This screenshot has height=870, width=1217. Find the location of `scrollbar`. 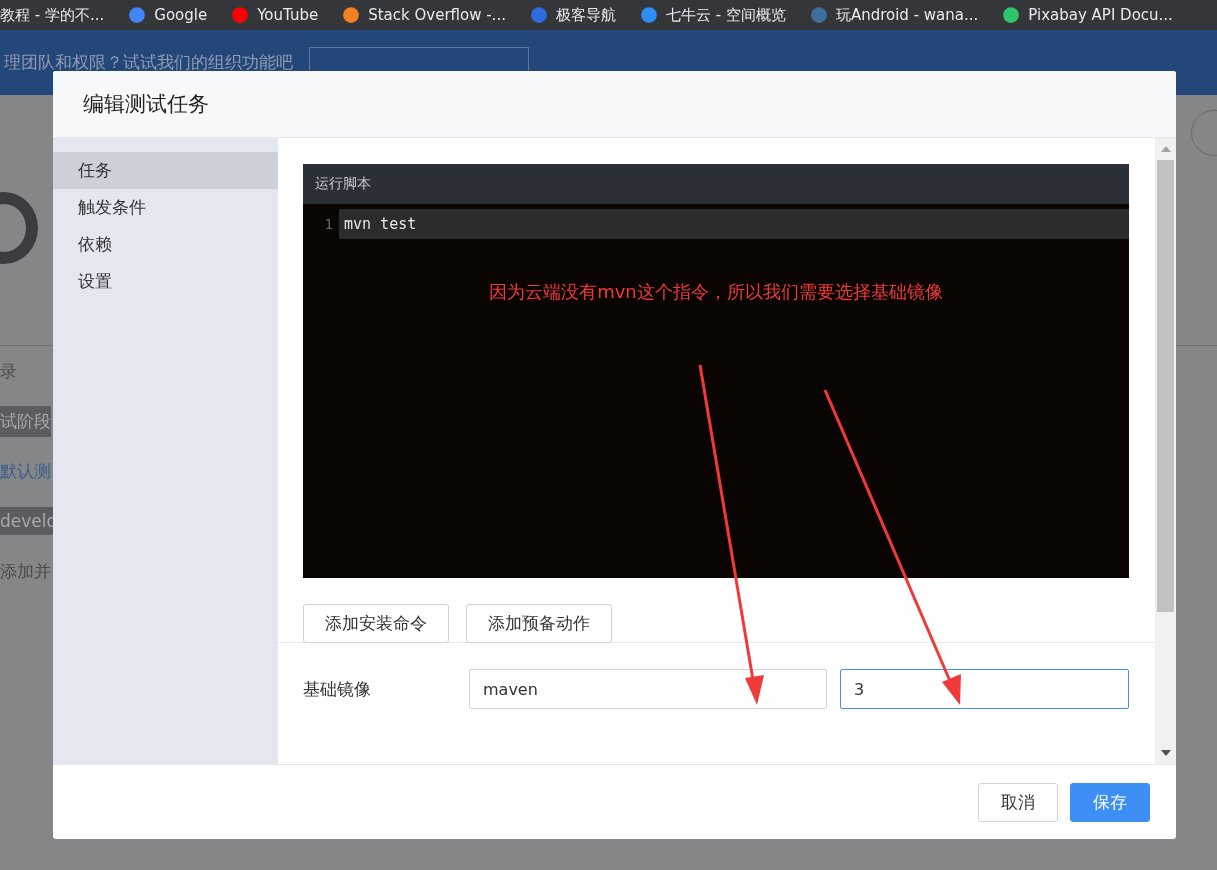

scrollbar is located at coordinates (1165, 451).